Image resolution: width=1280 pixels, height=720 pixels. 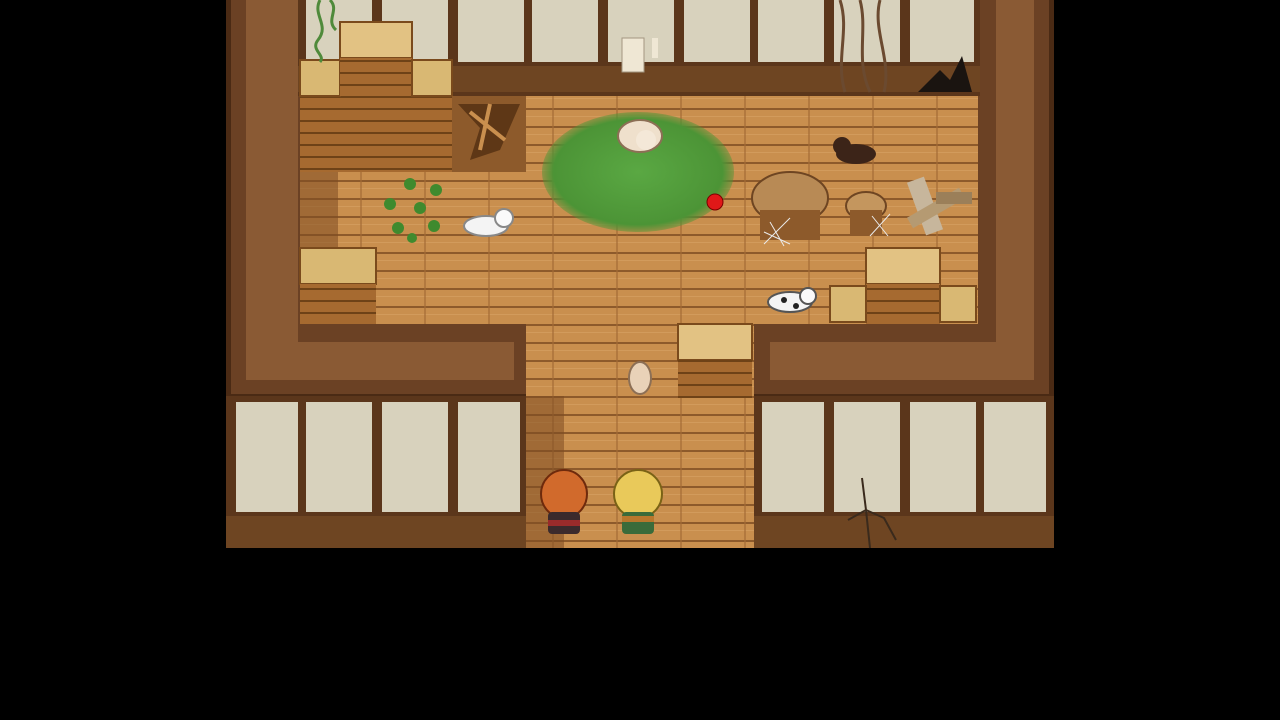 What do you see at coordinates (715, 202) in the screenshot?
I see `red-ball` at bounding box center [715, 202].